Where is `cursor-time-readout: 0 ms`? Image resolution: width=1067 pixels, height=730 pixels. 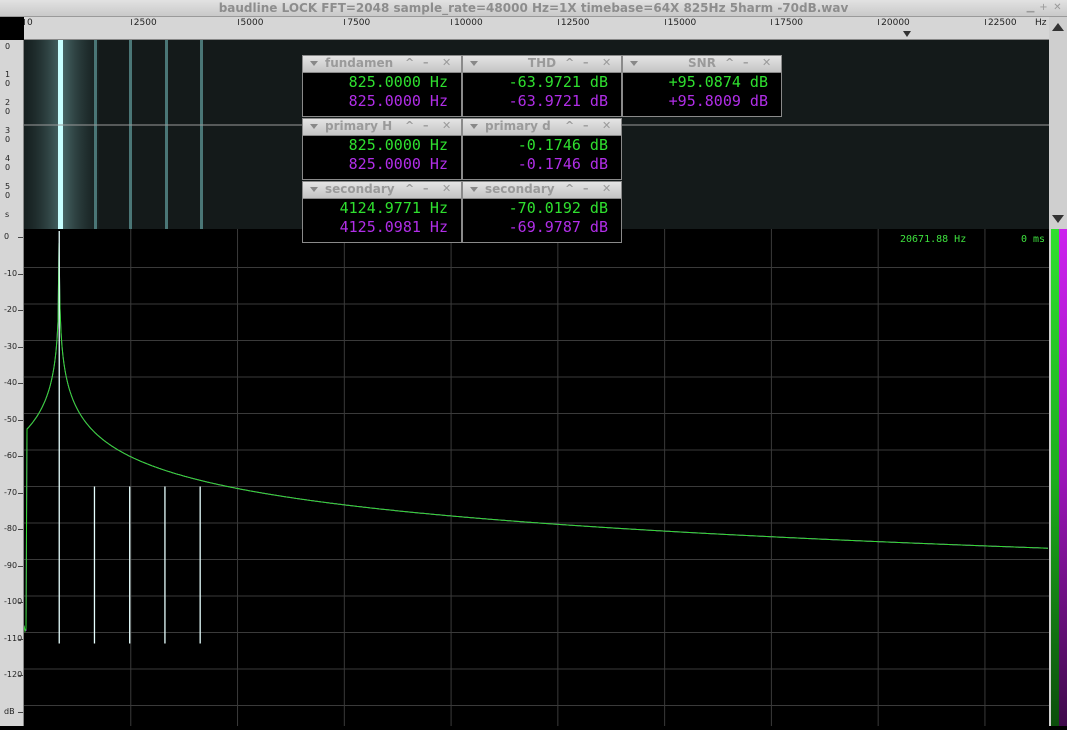
cursor-time-readout: 0 ms is located at coordinates (1033, 239).